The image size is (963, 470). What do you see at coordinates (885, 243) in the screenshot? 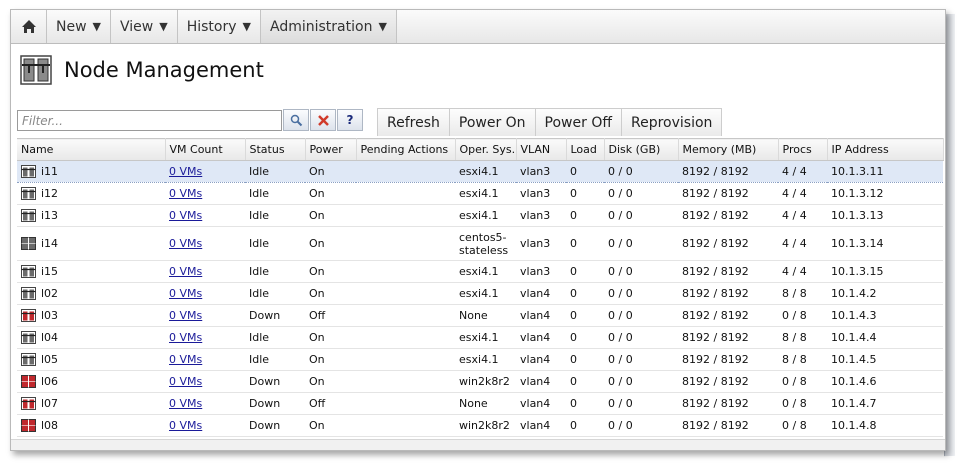
I see `cell-ip: 10.1.3.14` at bounding box center [885, 243].